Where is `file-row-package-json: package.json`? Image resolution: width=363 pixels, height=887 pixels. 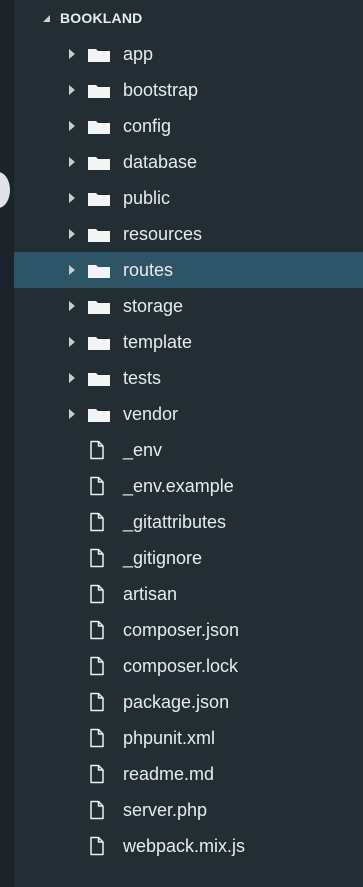 file-row-package-json: package.json is located at coordinates (188, 702).